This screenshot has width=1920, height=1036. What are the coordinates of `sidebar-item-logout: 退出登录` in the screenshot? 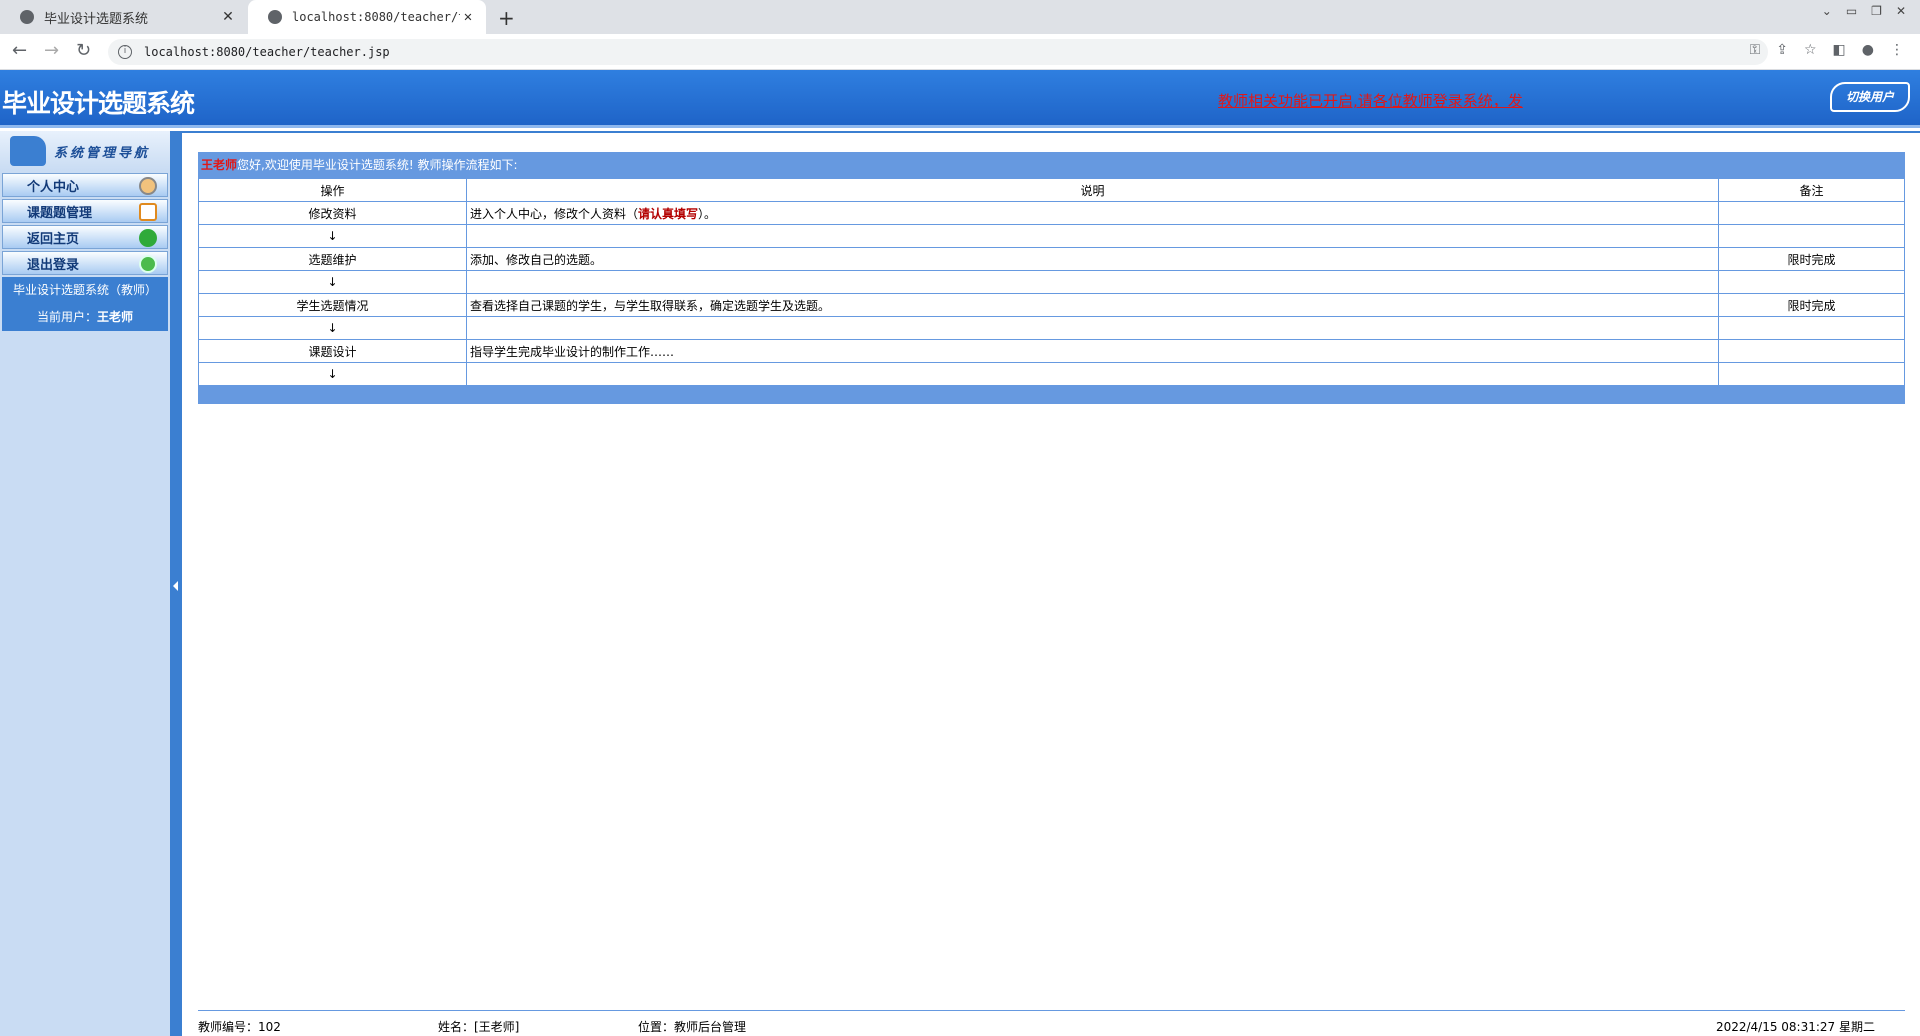 It's located at (85, 263).